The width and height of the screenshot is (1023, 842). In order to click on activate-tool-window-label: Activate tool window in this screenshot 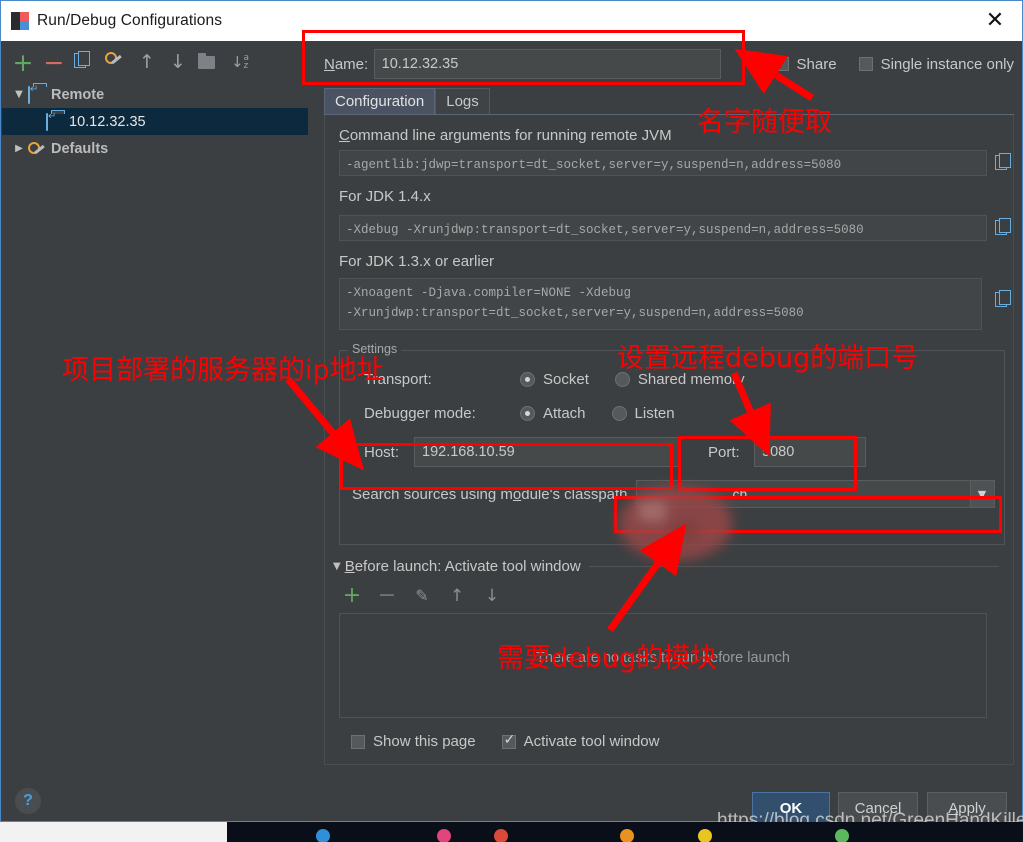, I will do `click(591, 741)`.